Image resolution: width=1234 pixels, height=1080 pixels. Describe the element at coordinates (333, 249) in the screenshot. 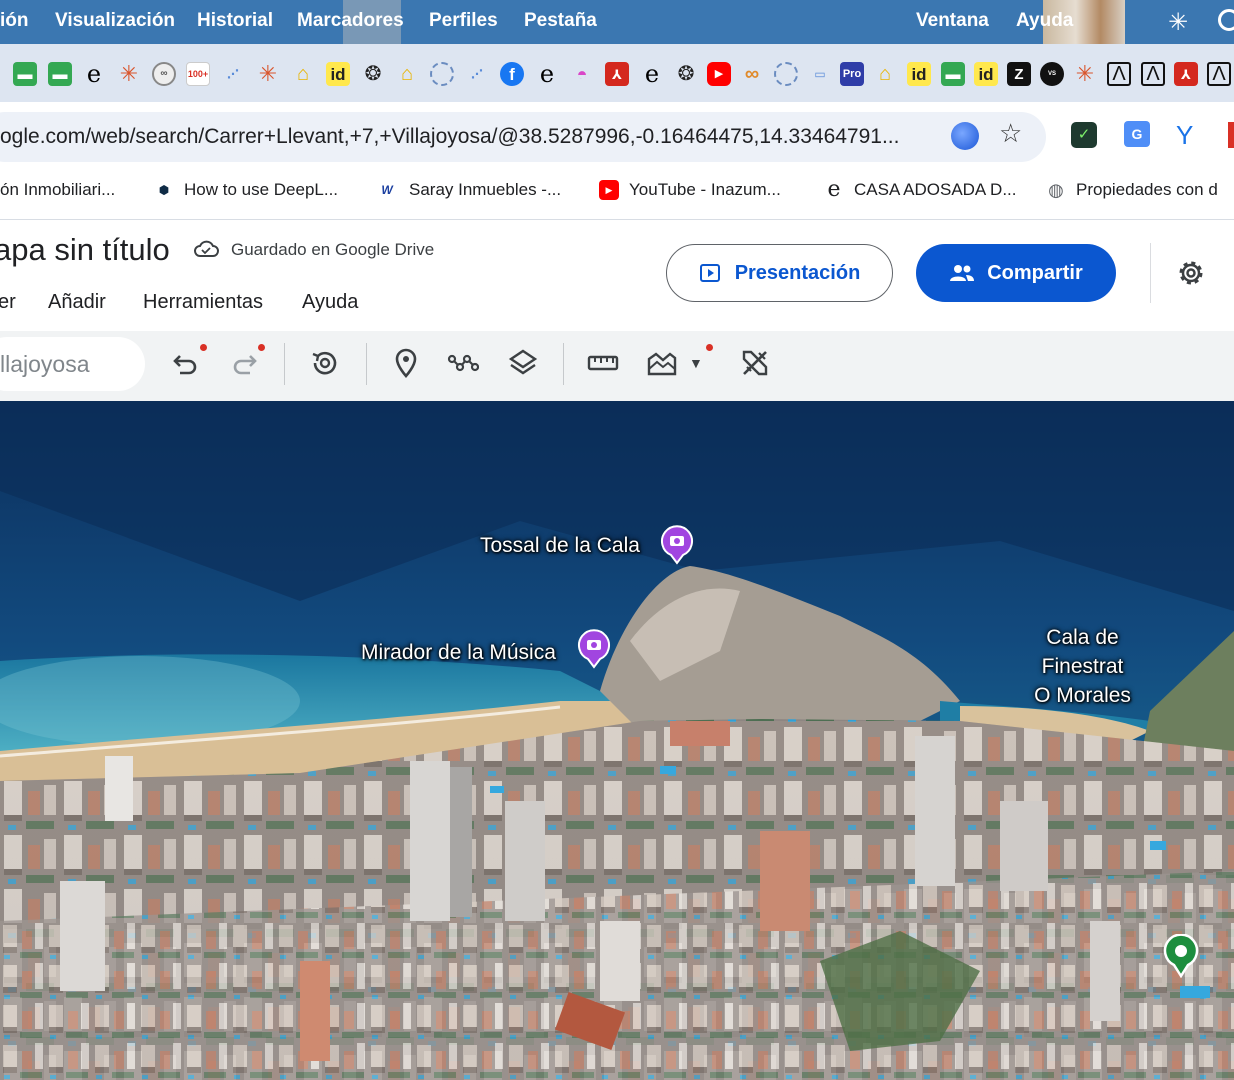

I see `save-status: Guardado en Google Drive` at that location.